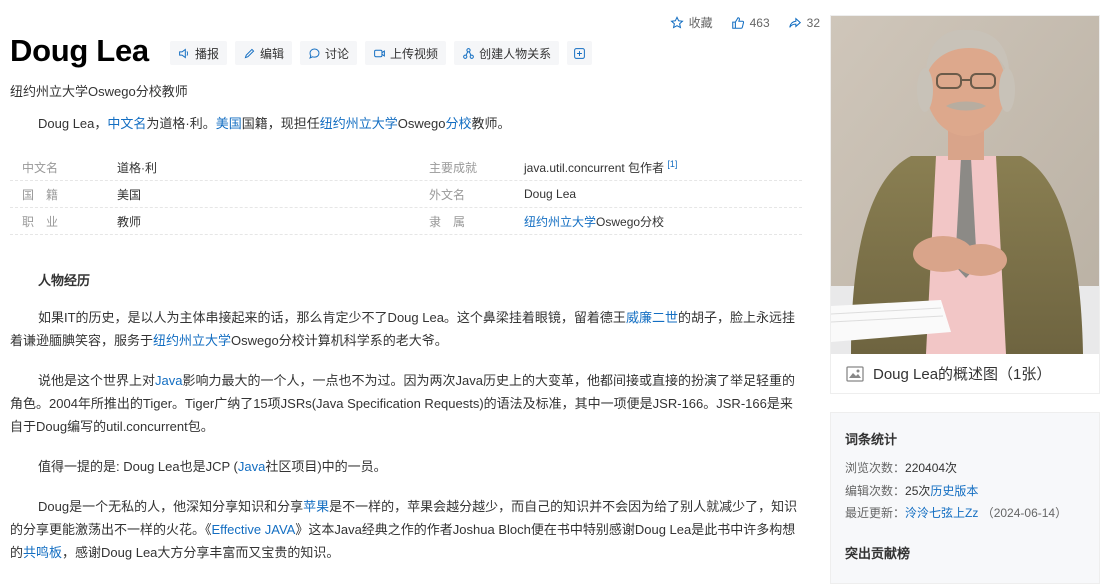 The height and width of the screenshot is (584, 1104). Describe the element at coordinates (207, 53) in the screenshot. I see `play-audio-label: 播报` at that location.